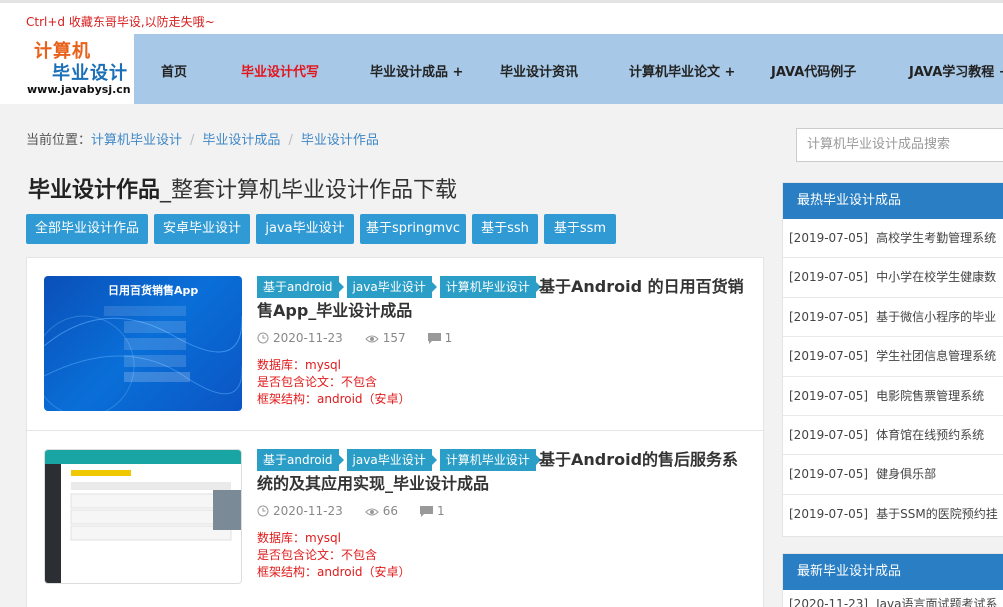 The image size is (1003, 607). Describe the element at coordinates (893, 318) in the screenshot. I see `hot-list-item: [2019-07-05] 基于微信小程序的毕业` at that location.